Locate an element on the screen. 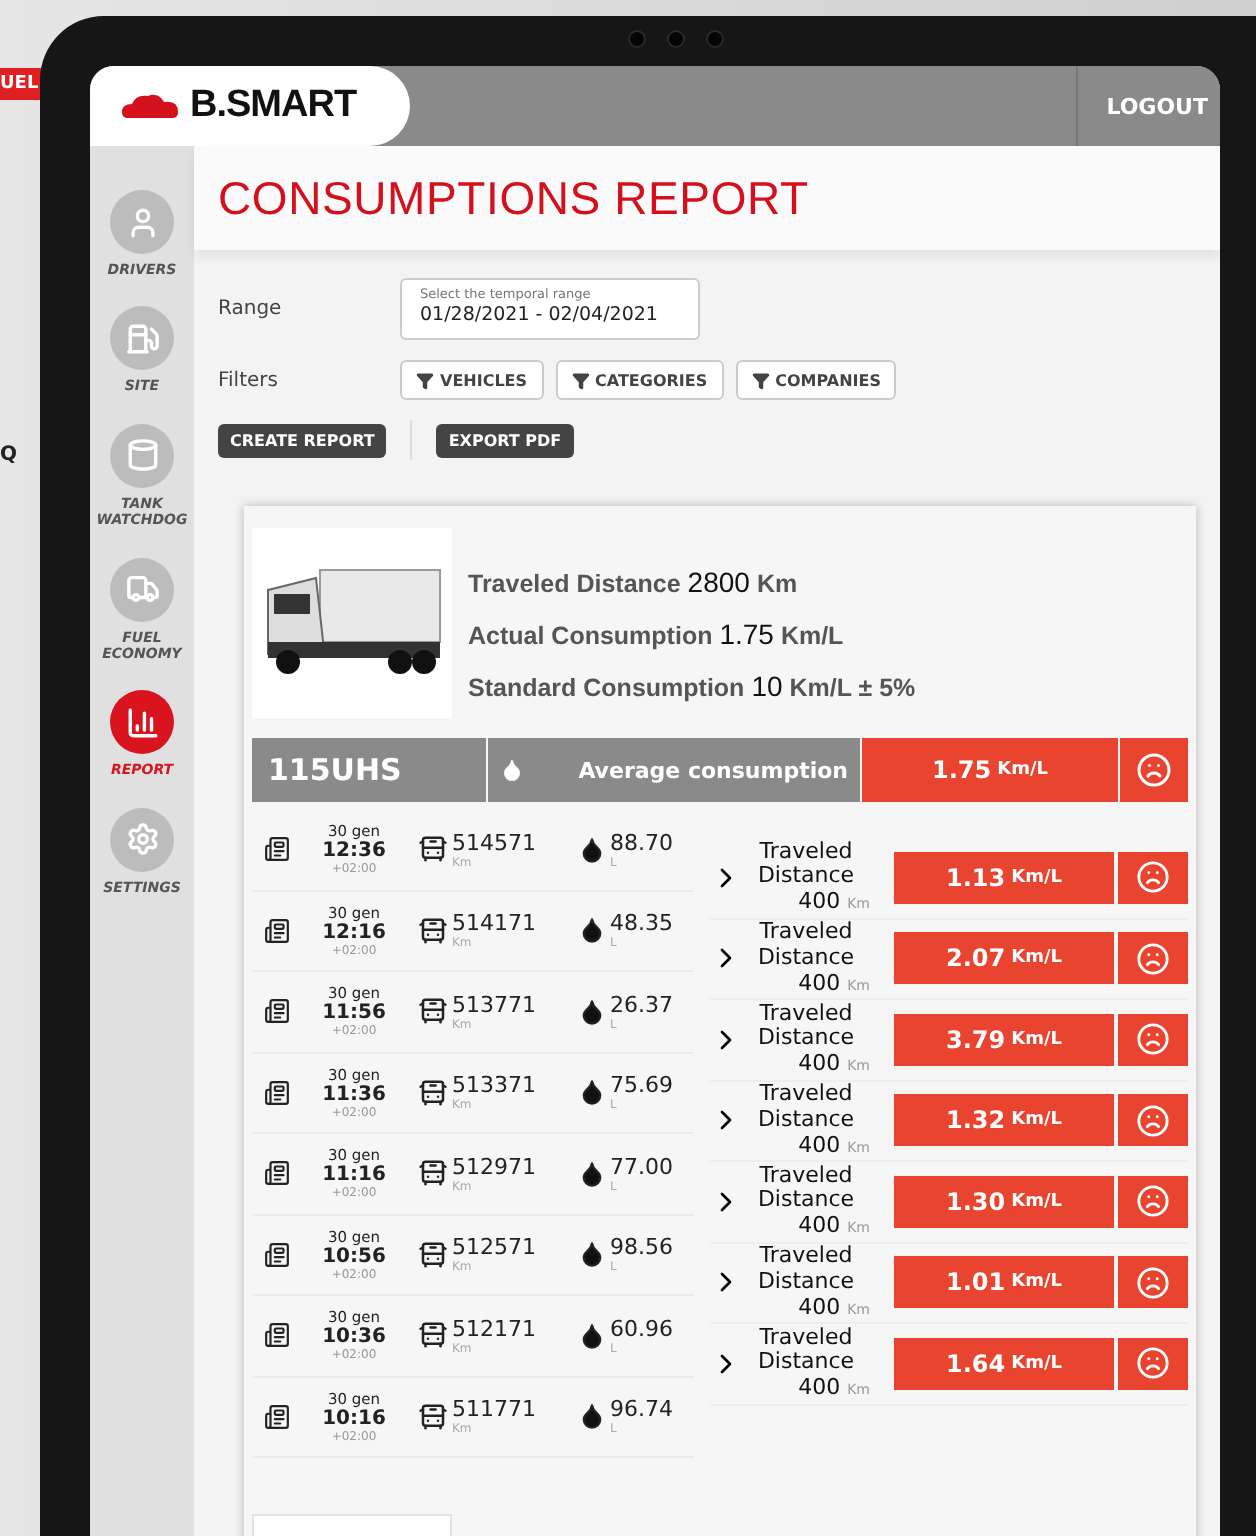 This screenshot has height=1536, width=1256. logo: B.SMART is located at coordinates (250, 106).